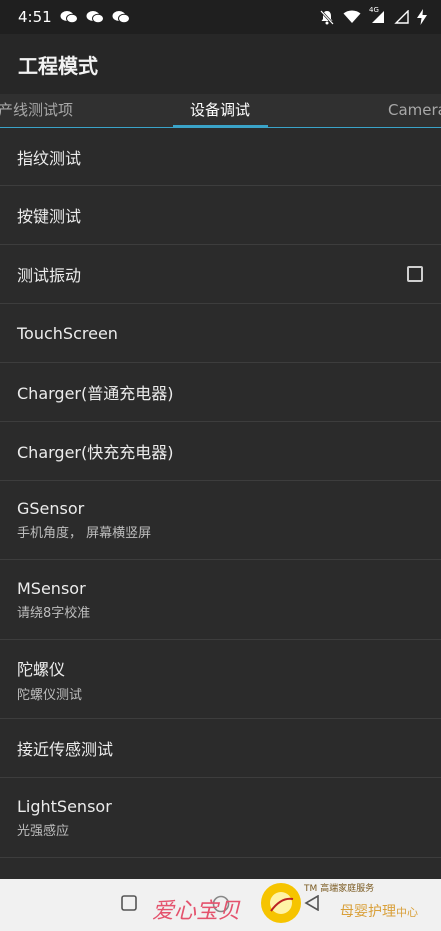  Describe the element at coordinates (49, 216) in the screenshot. I see `item-label: 按键测试` at that location.